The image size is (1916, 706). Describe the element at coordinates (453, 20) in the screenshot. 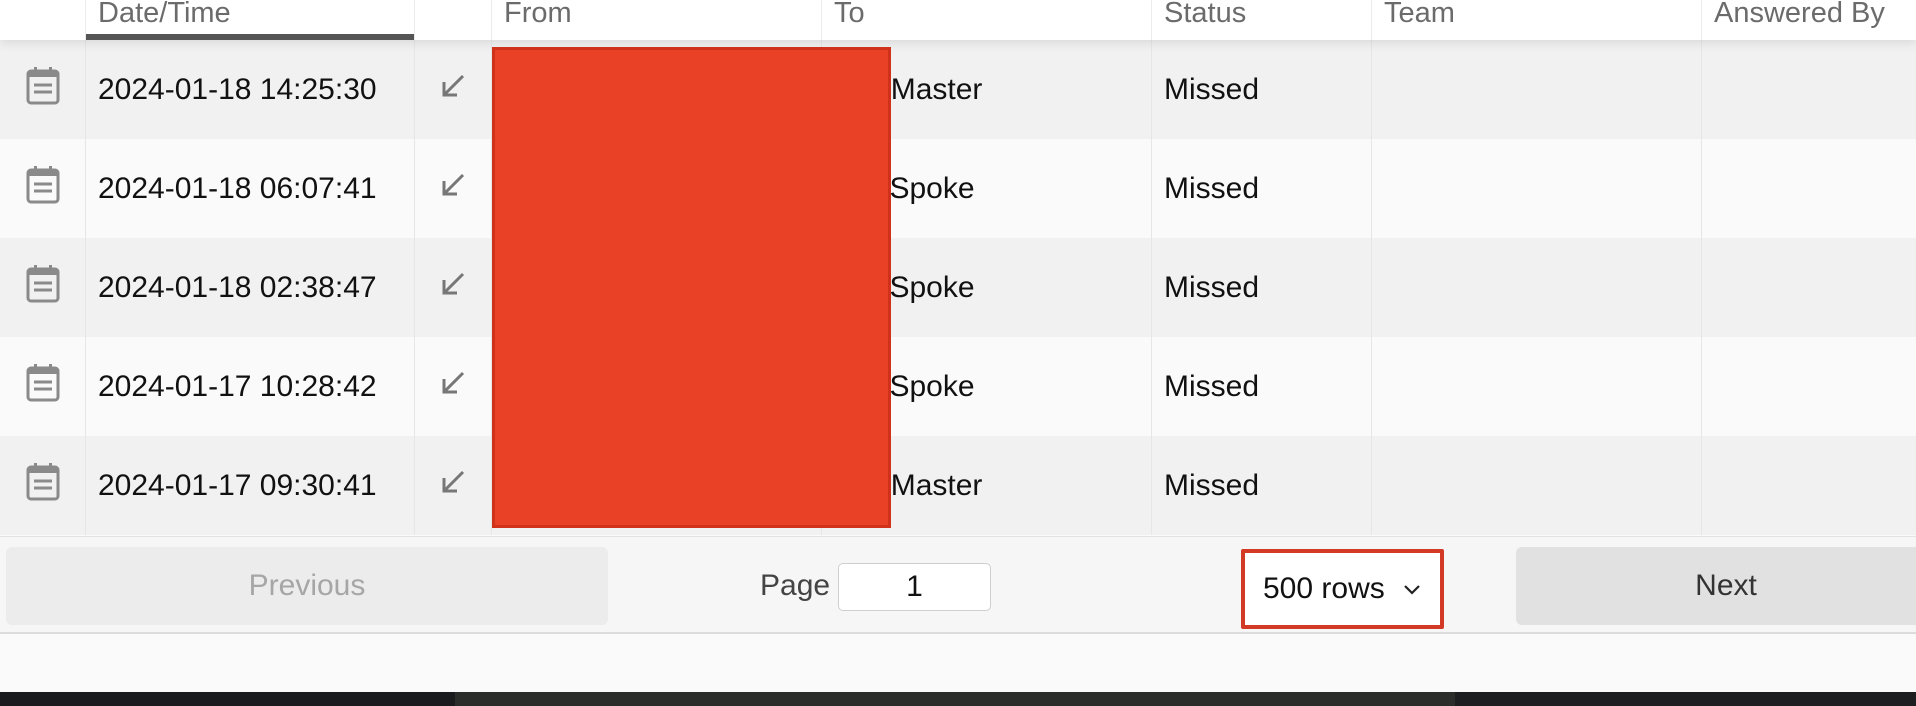

I see `header-direction` at that location.